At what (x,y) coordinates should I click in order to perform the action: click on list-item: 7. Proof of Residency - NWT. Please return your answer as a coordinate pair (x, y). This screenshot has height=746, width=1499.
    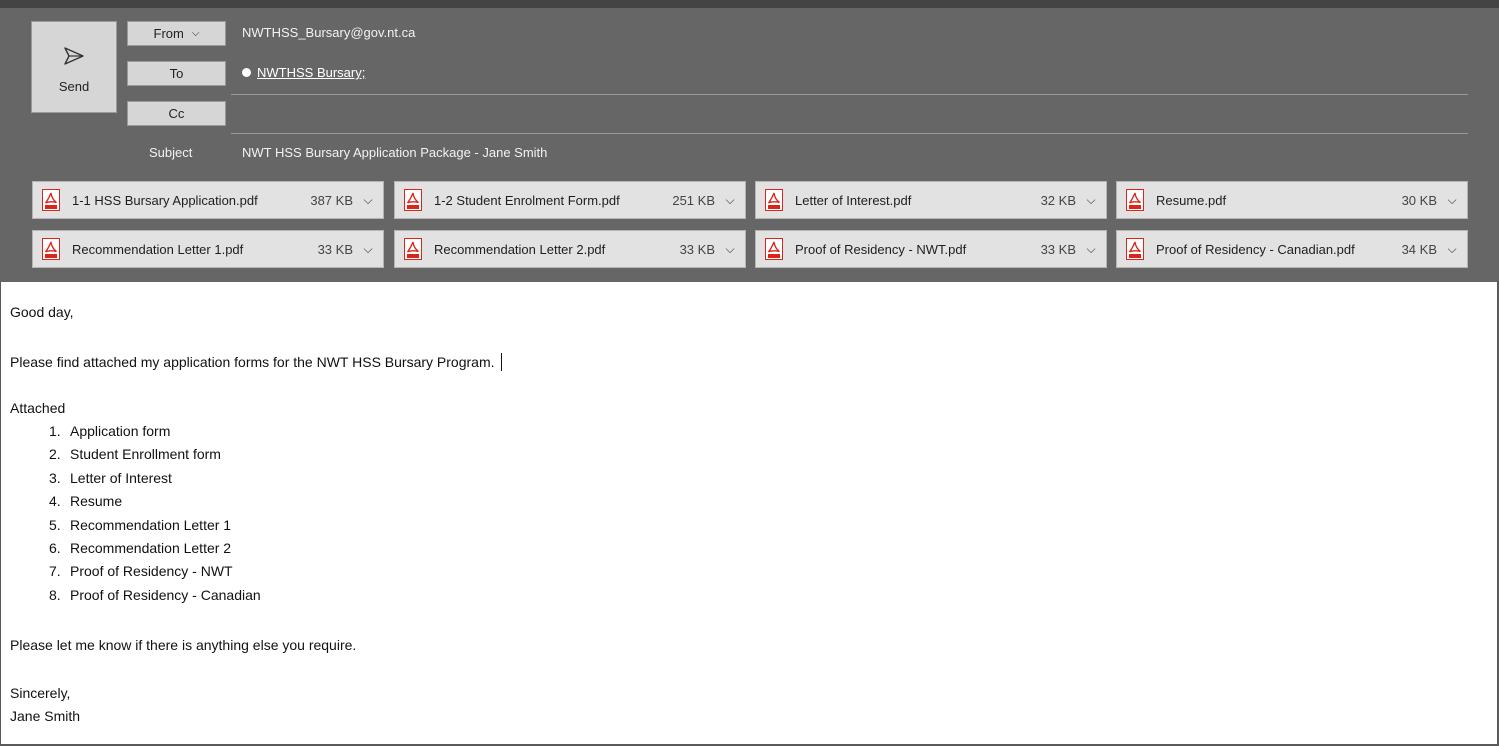
    Looking at the image, I should click on (141, 571).